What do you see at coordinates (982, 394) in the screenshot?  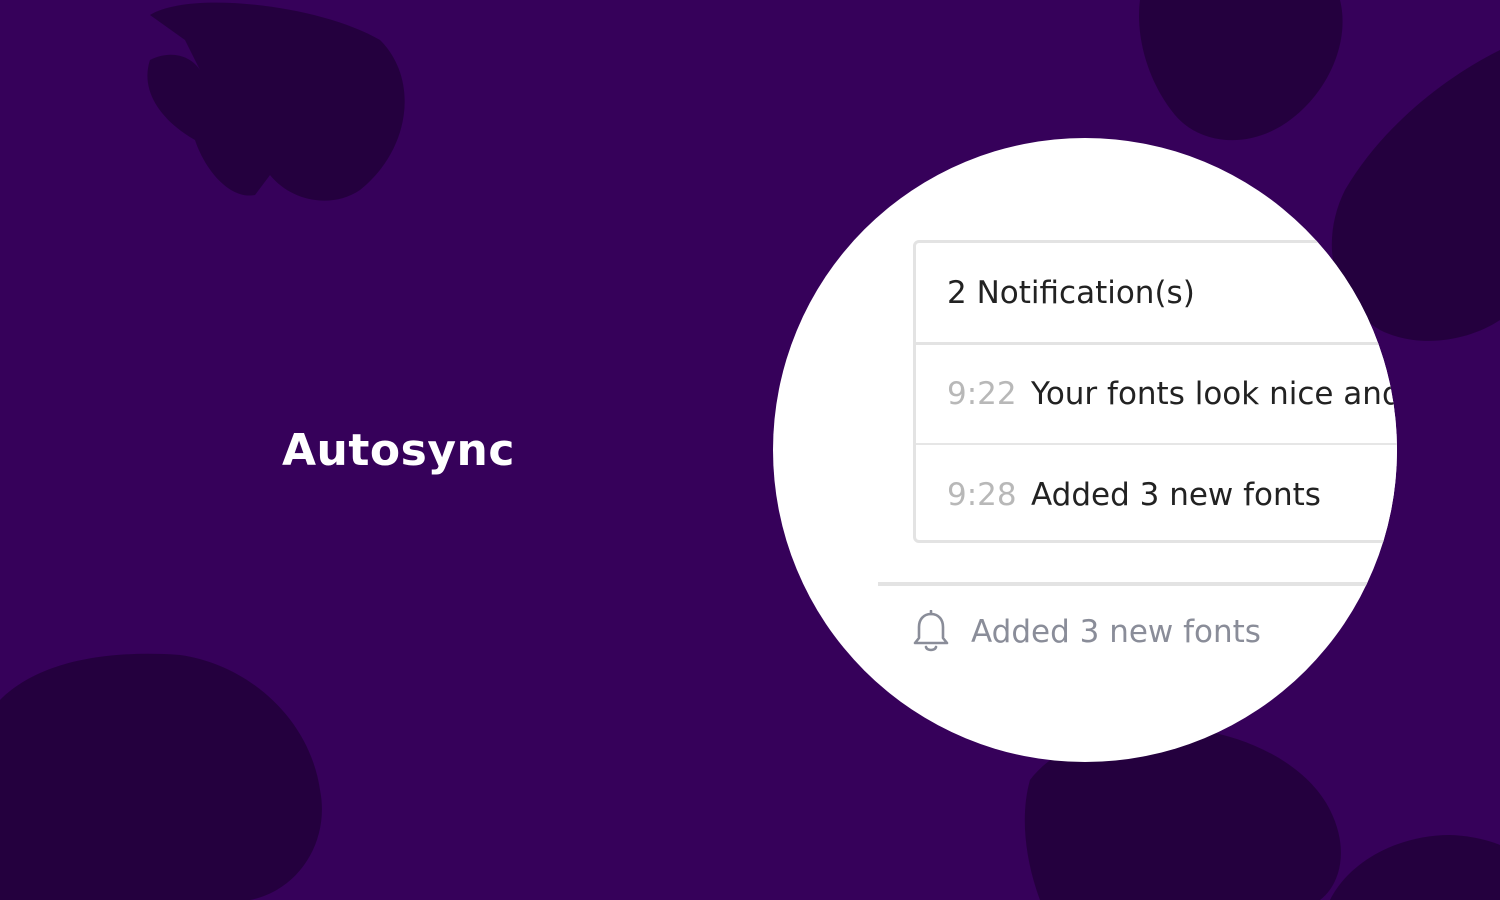 I see `notification-time: 9:22` at bounding box center [982, 394].